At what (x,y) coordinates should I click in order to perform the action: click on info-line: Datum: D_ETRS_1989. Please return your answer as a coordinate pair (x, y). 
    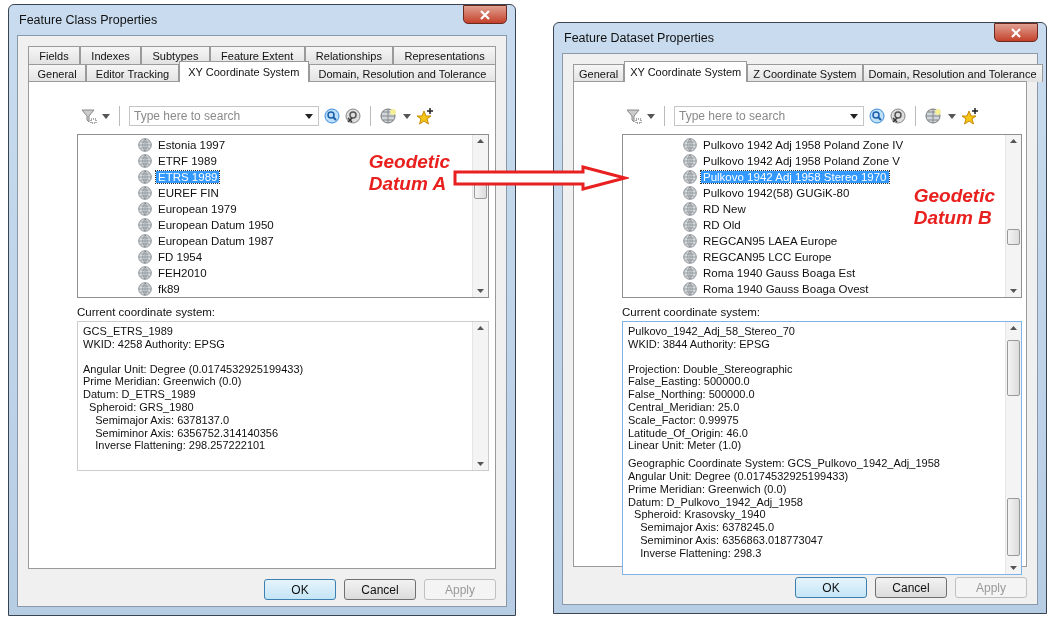
    Looking at the image, I should click on (140, 394).